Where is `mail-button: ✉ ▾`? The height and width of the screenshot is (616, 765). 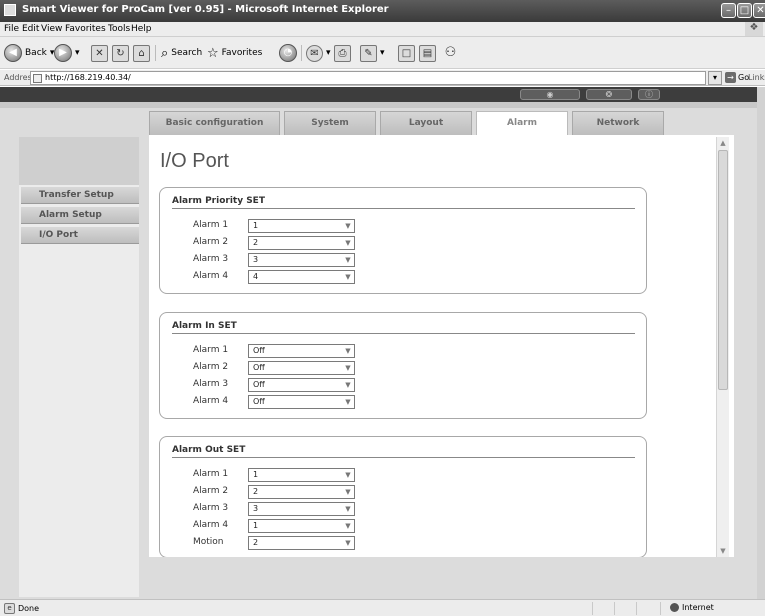 mail-button: ✉ ▾ is located at coordinates (318, 53).